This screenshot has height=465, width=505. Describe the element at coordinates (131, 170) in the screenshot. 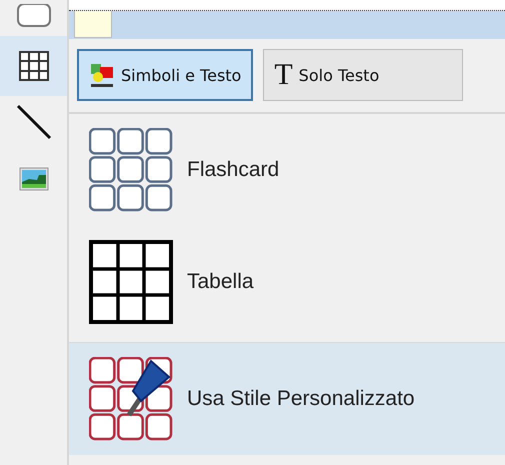

I see `flashcard-grid-icon` at that location.